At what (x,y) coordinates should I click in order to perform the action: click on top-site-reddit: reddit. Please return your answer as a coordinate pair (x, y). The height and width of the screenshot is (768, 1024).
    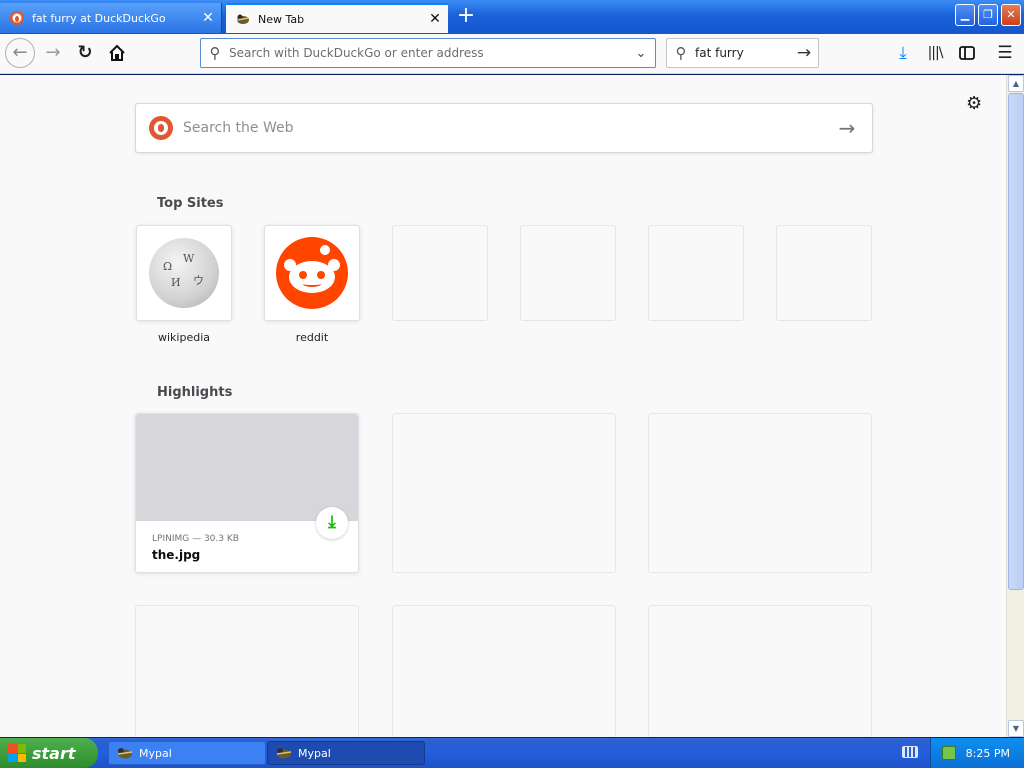
    Looking at the image, I should click on (312, 284).